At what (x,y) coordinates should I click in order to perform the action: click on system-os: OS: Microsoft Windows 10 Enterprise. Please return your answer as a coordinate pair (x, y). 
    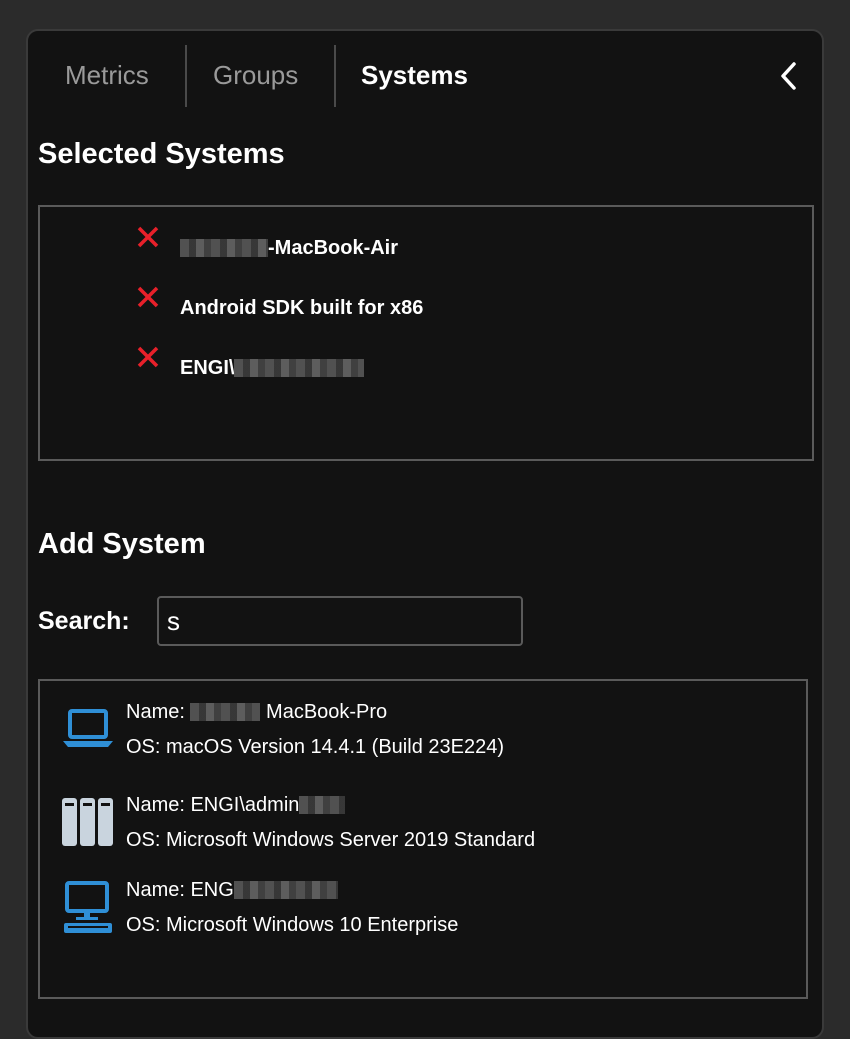
    Looking at the image, I should click on (292, 925).